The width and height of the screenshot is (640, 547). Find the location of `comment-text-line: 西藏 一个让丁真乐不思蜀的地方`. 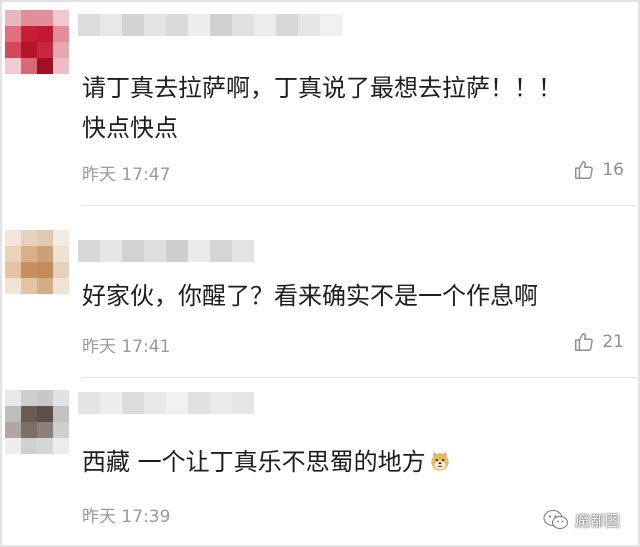

comment-text-line: 西藏 一个让丁真乐不思蜀的地方 is located at coordinates (266, 462).